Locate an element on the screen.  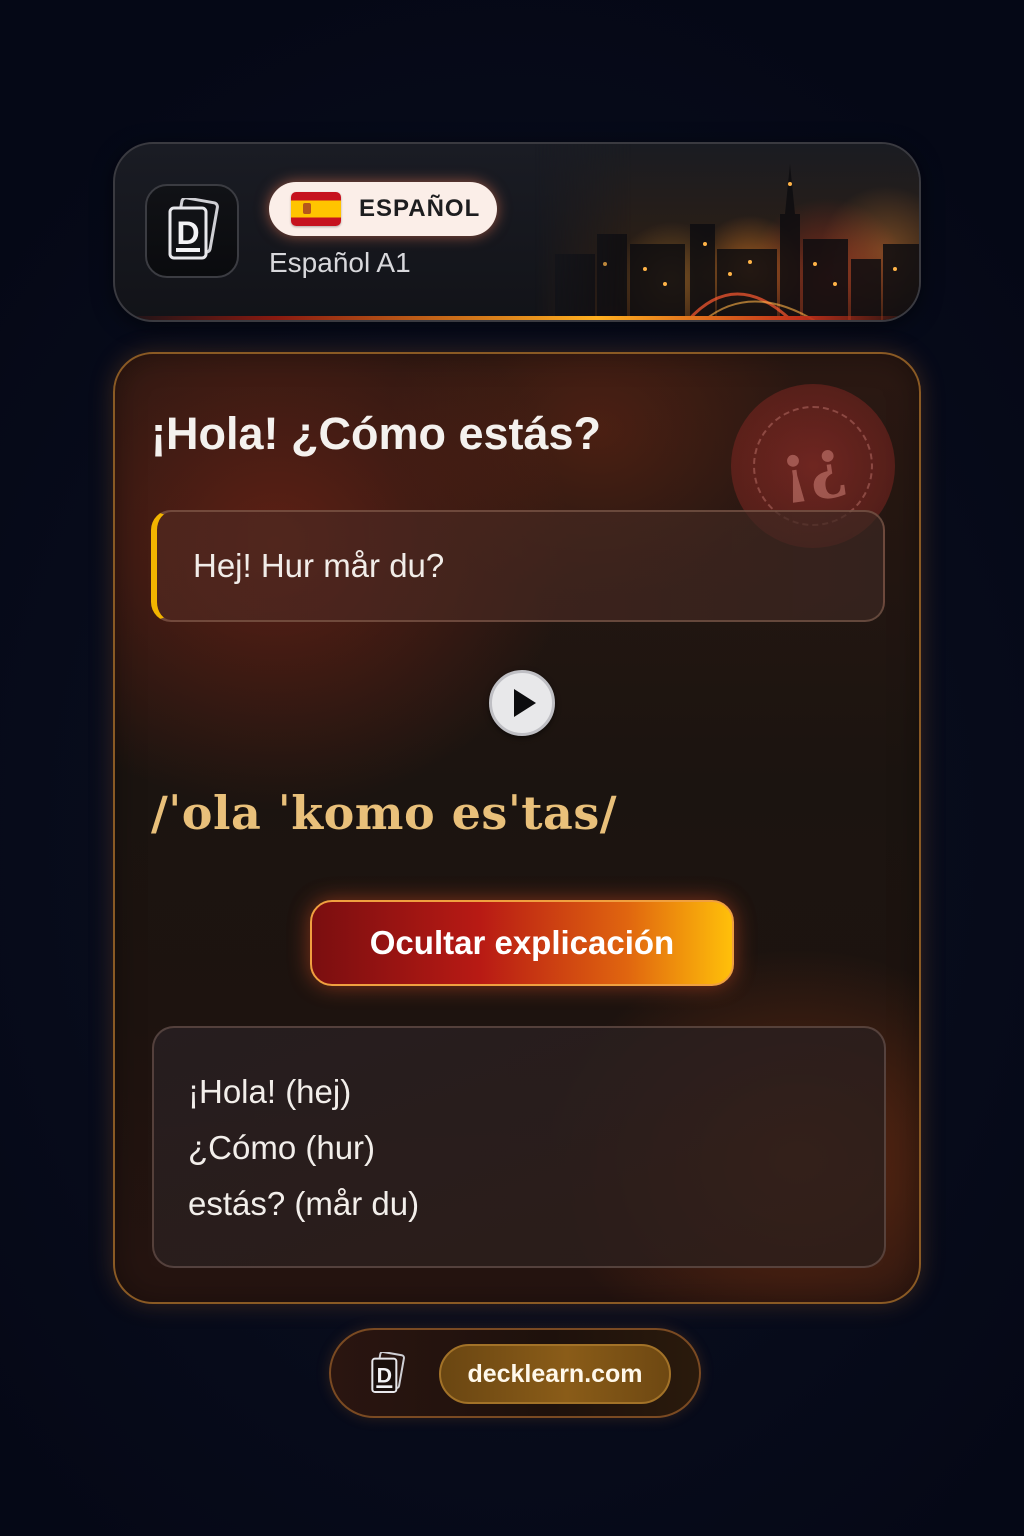
city-skyline-banner is located at coordinates (727, 232).